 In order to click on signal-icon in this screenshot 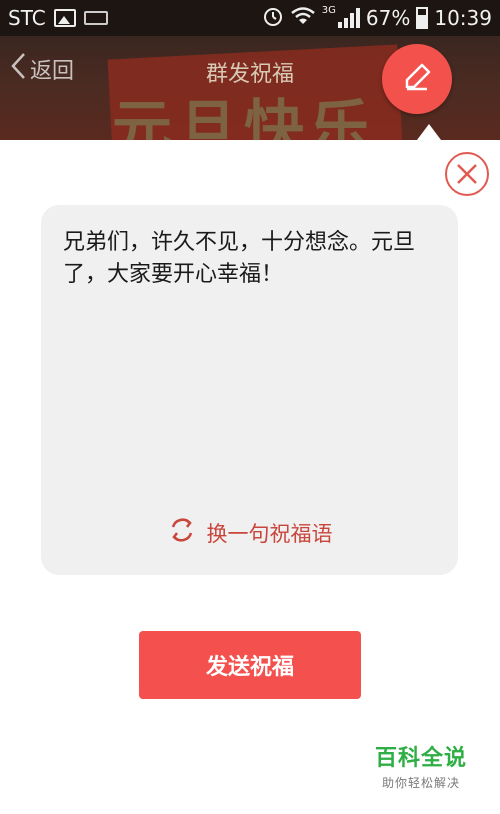, I will do `click(348, 18)`.